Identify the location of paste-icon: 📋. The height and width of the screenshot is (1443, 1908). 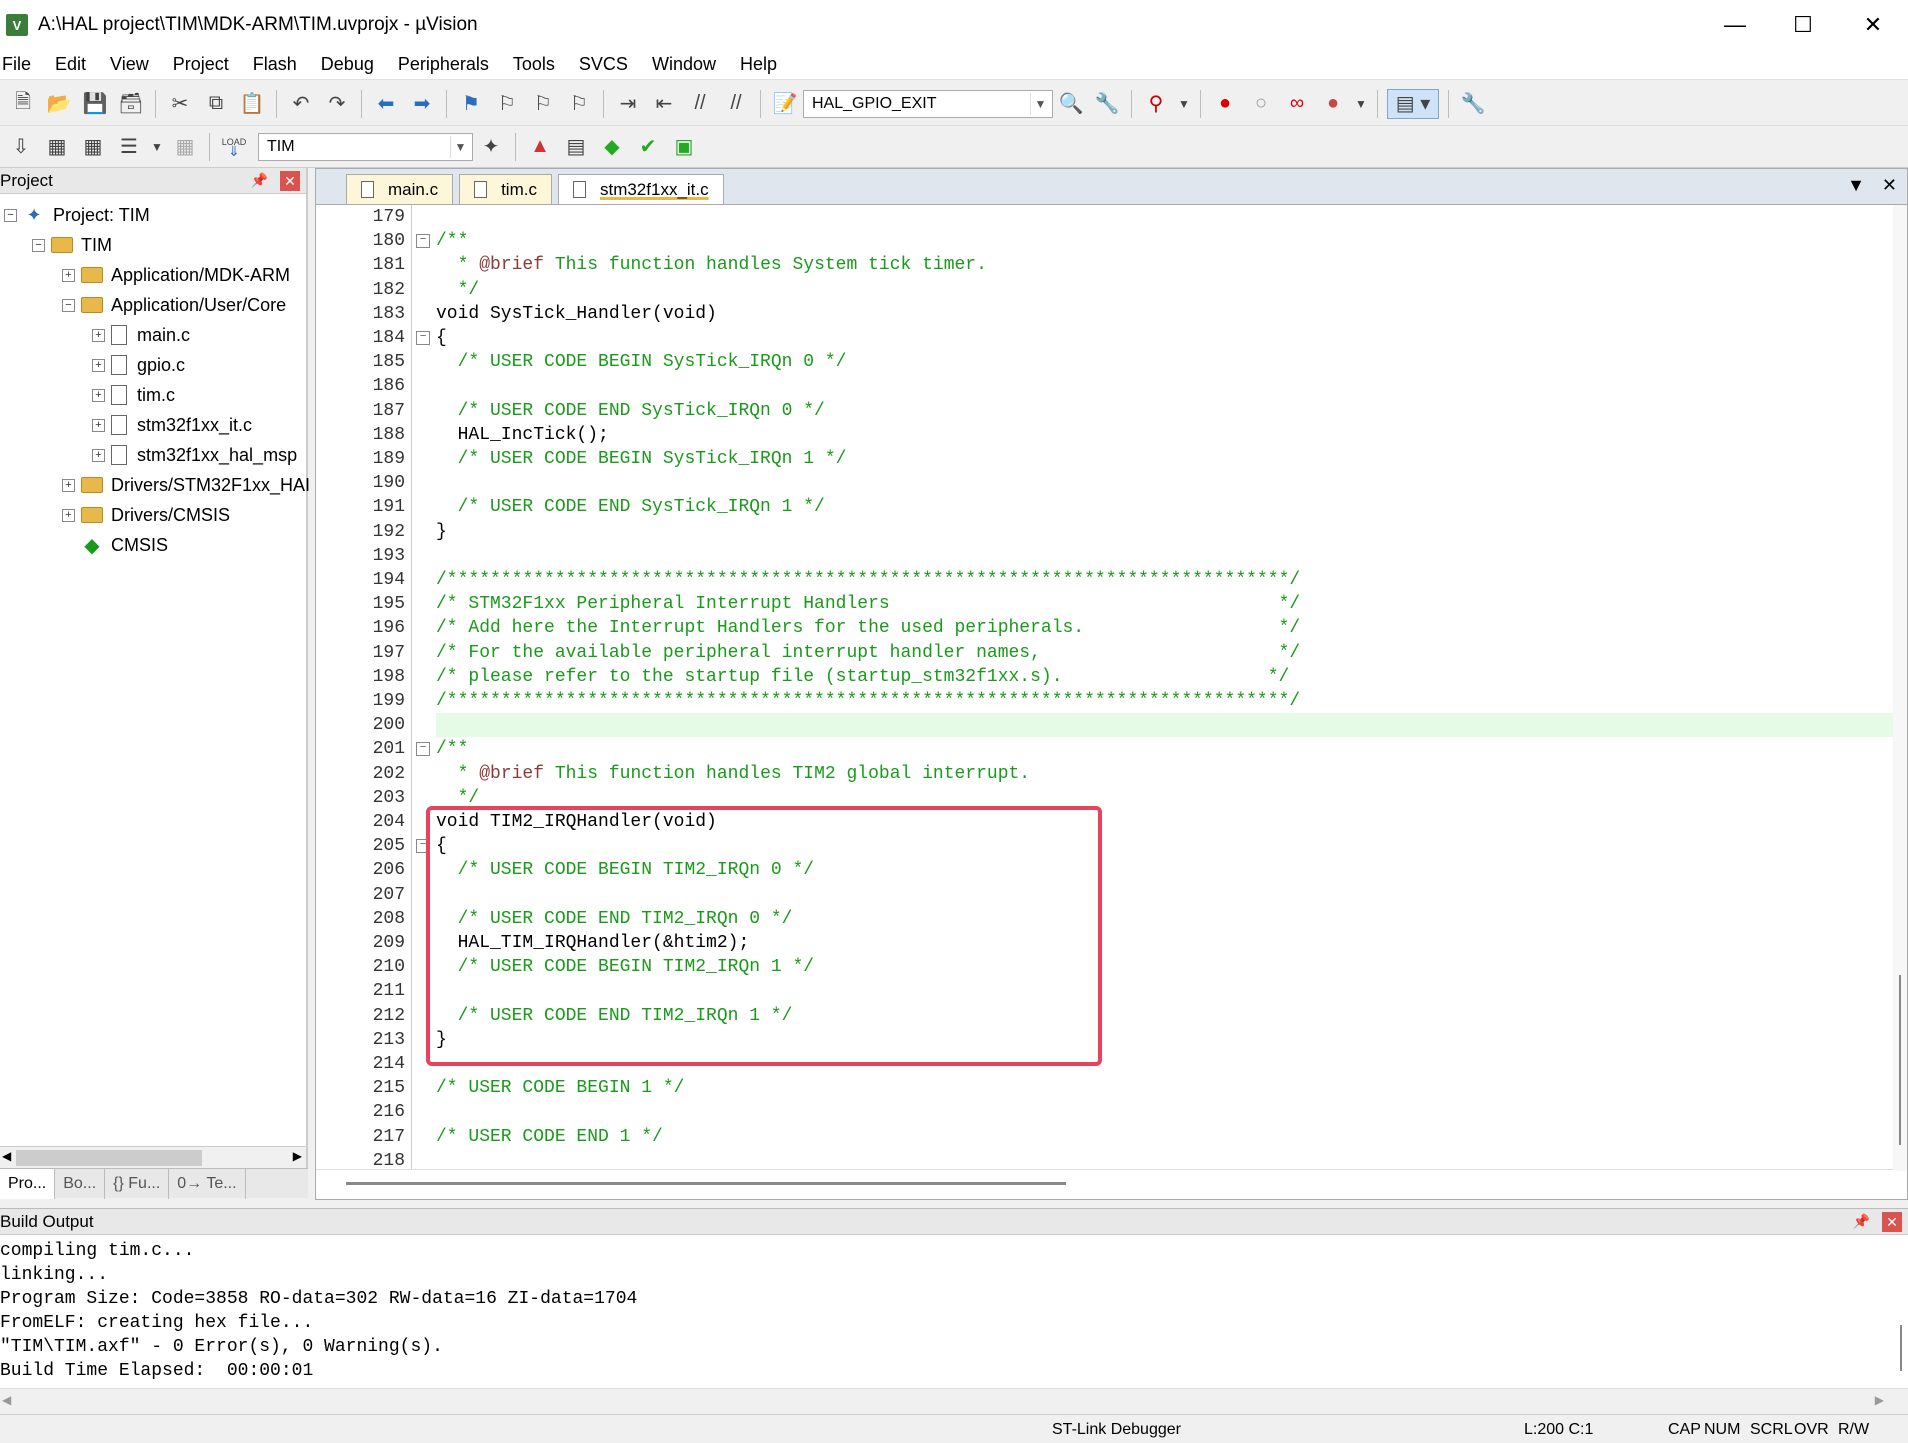
(252, 104).